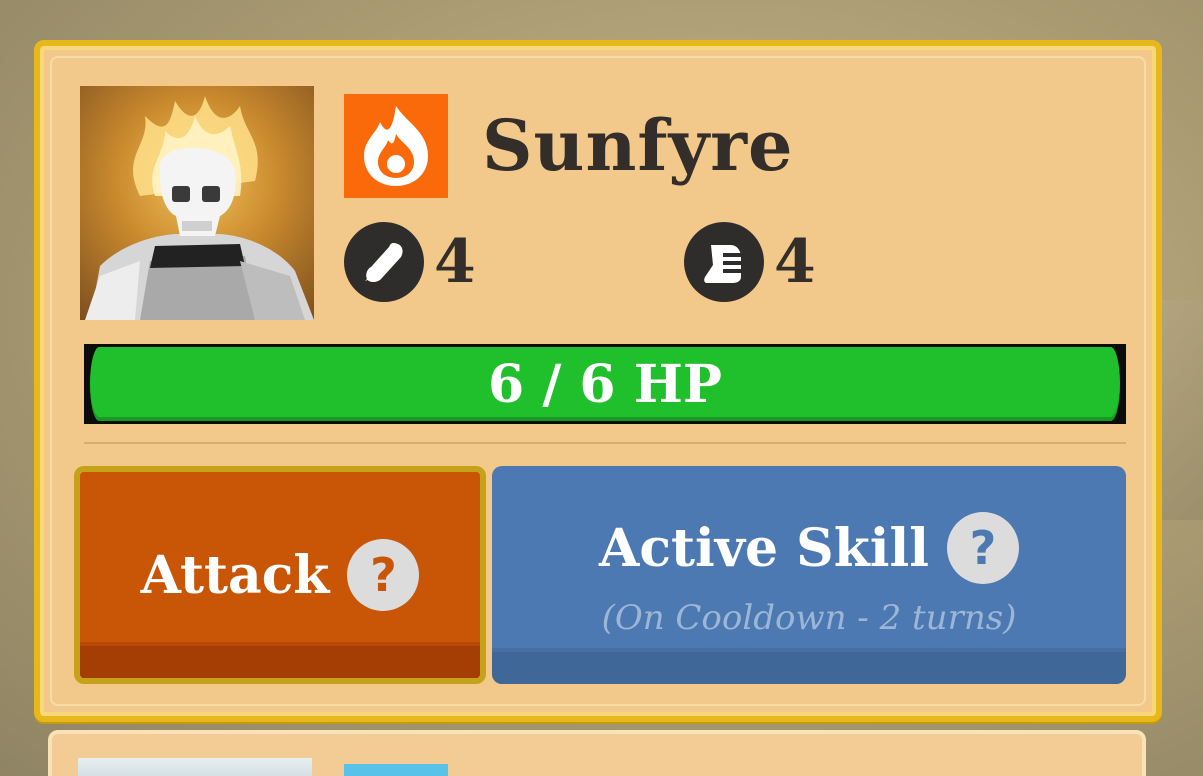 This screenshot has height=776, width=1203. What do you see at coordinates (235, 575) in the screenshot?
I see `attack-label: Attack` at bounding box center [235, 575].